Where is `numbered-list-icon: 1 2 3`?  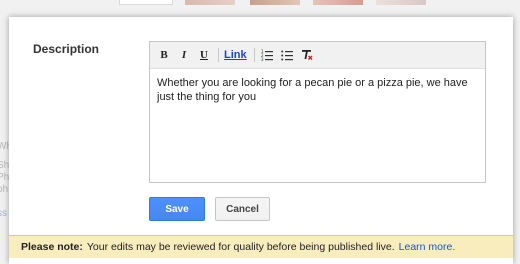
numbered-list-icon: 1 2 3 is located at coordinates (267, 55).